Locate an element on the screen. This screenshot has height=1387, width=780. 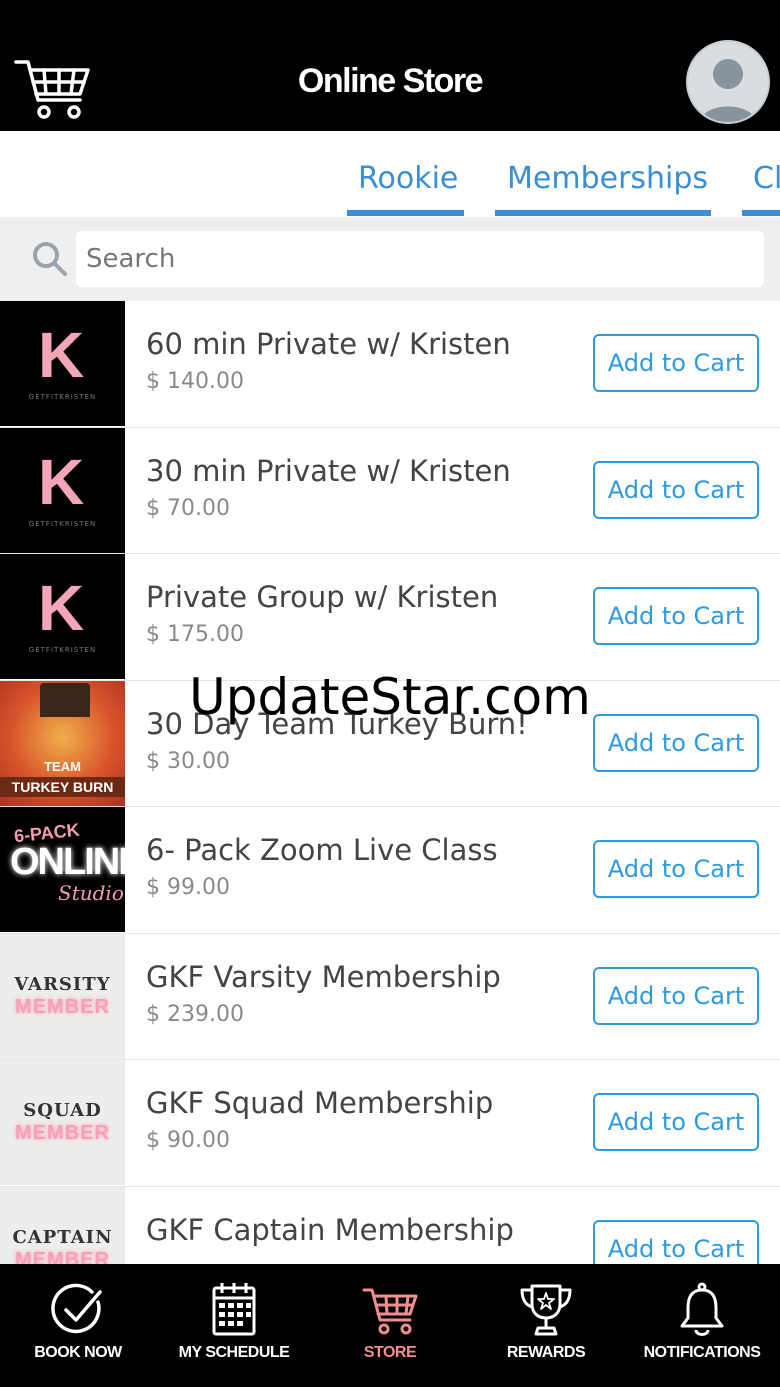
product-thumbnail: VARSITY MEMBER is located at coordinates (62, 996).